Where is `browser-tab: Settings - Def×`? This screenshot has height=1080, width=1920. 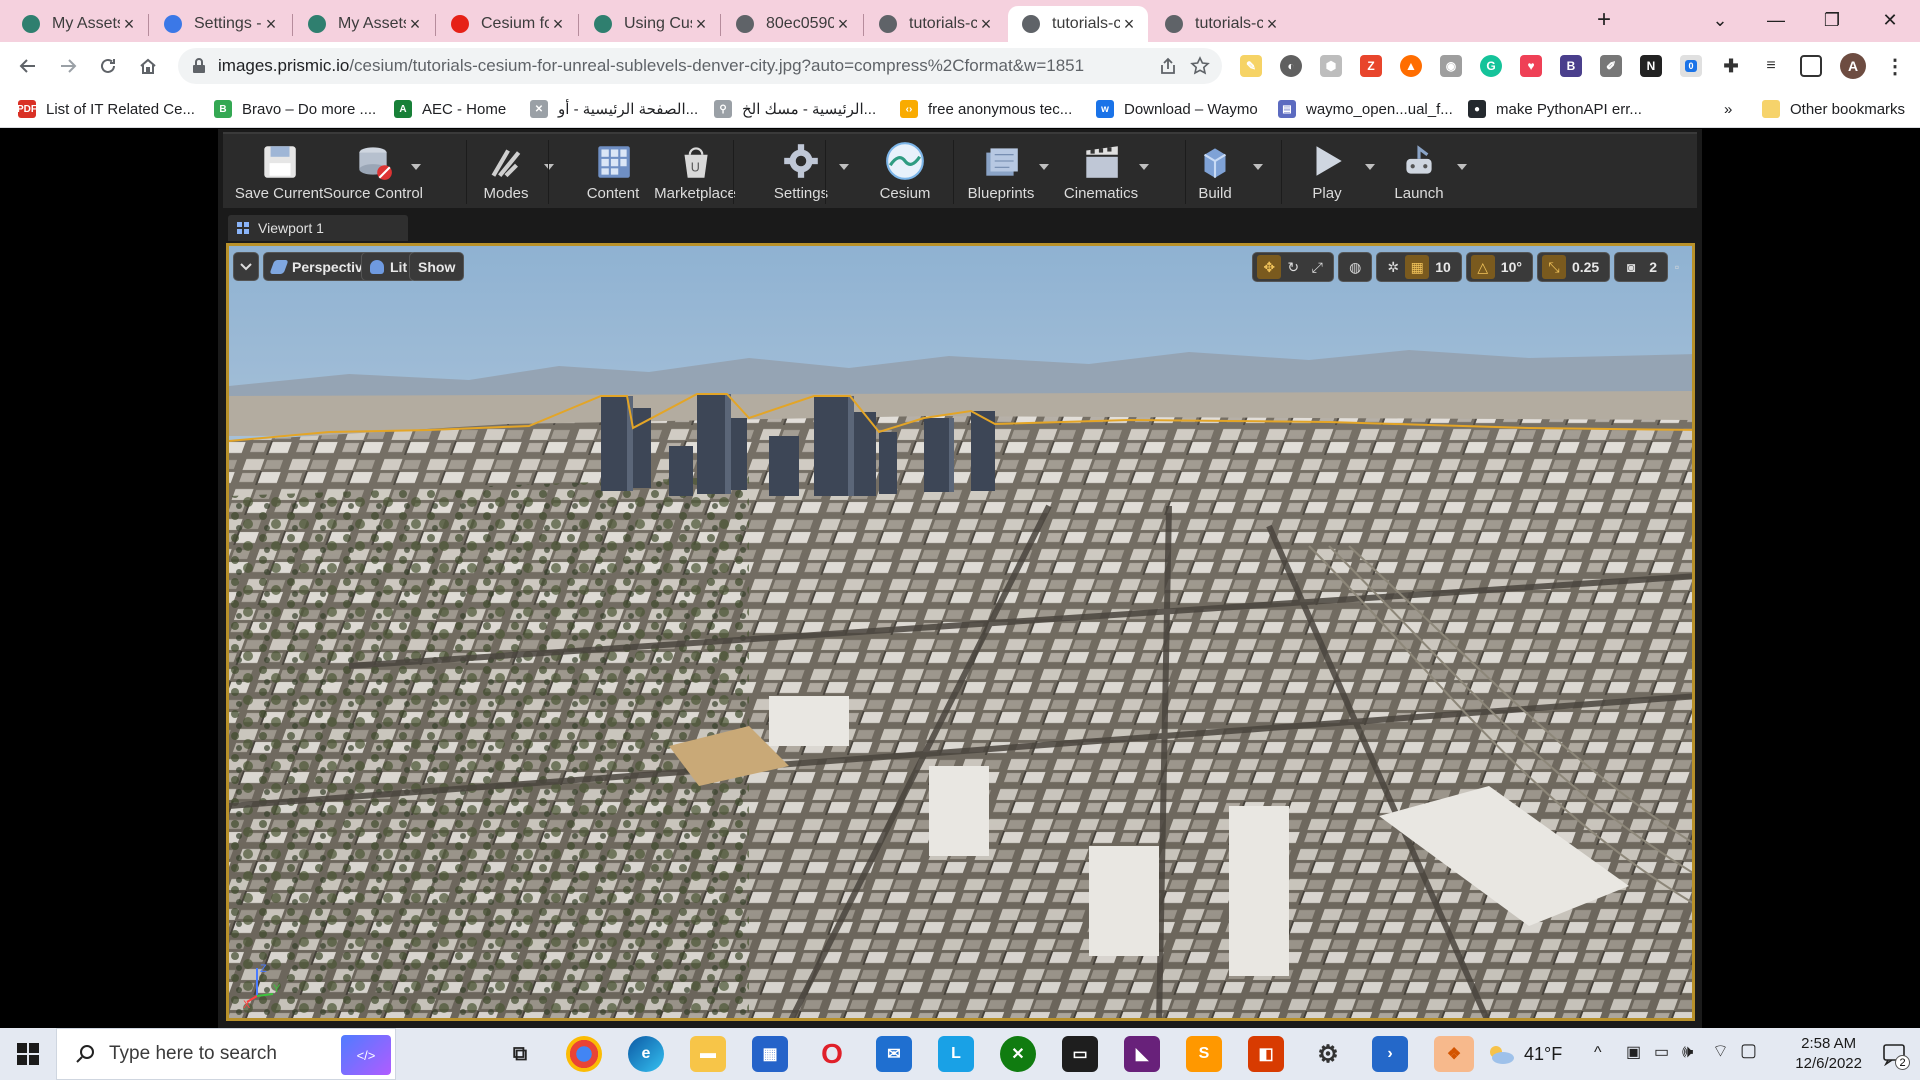 browser-tab: Settings - Def× is located at coordinates (220, 24).